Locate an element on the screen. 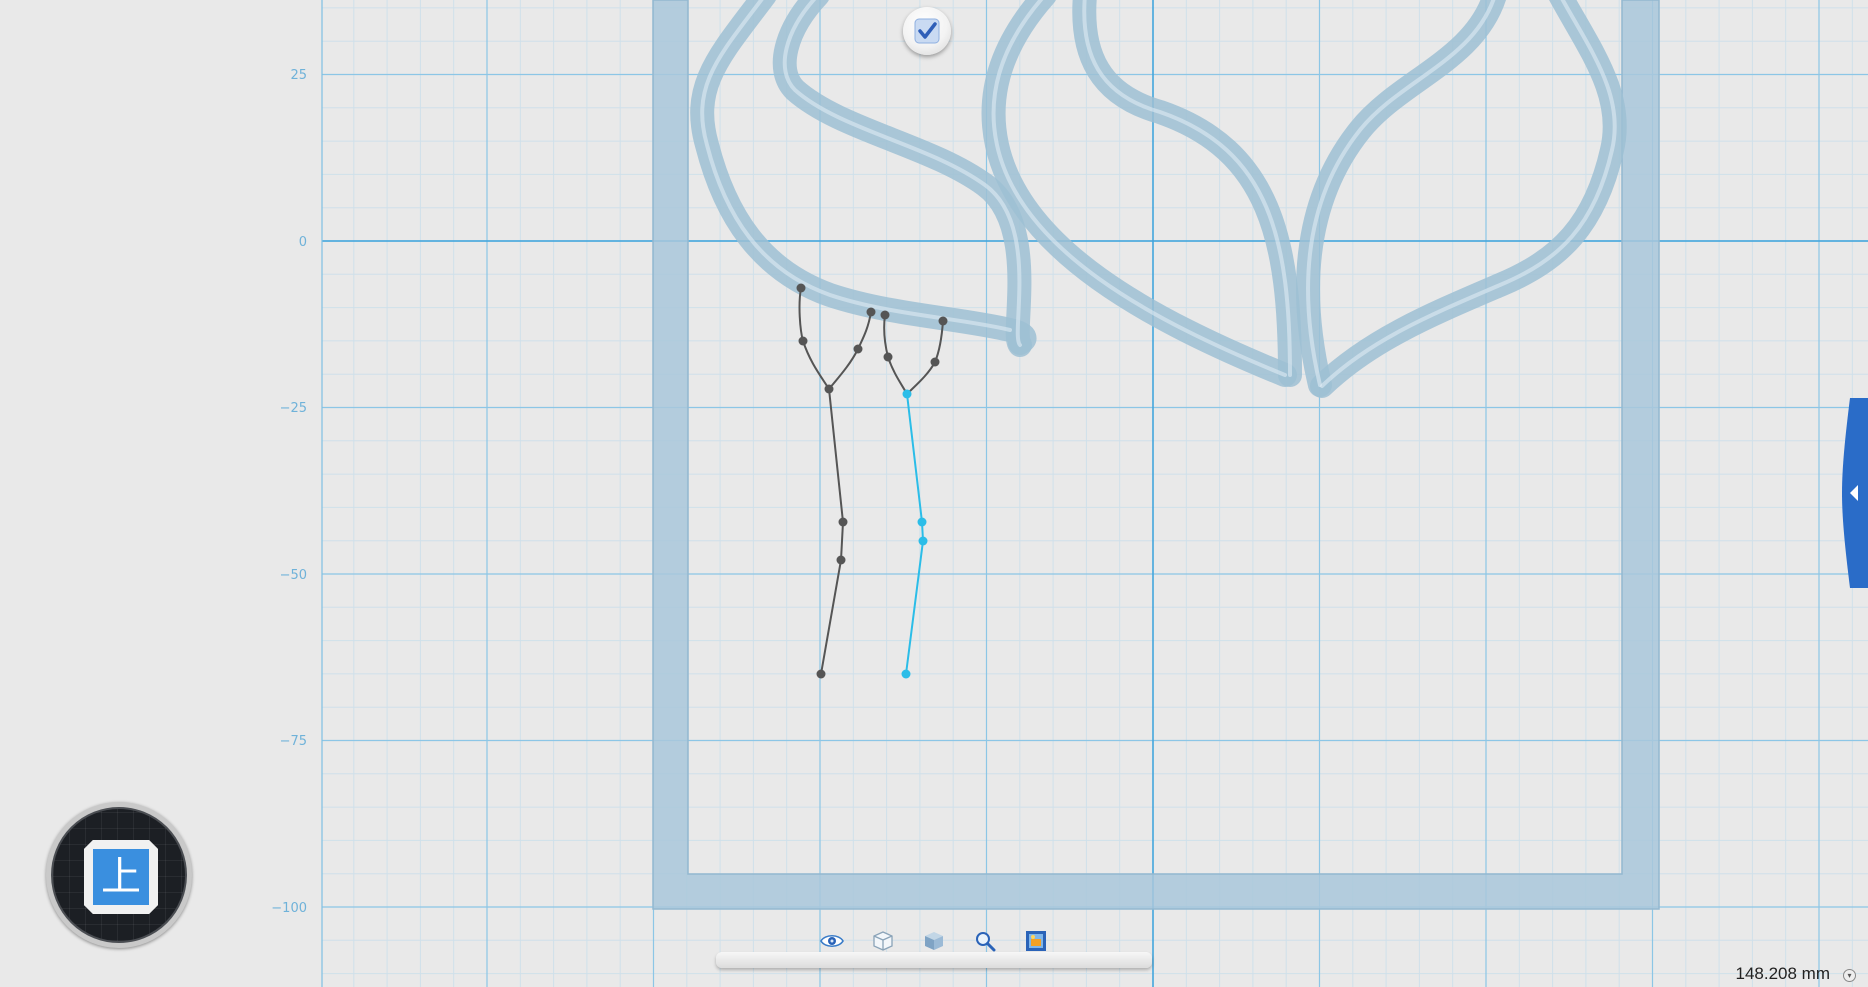  side-panel-toggle is located at coordinates (1855, 493).